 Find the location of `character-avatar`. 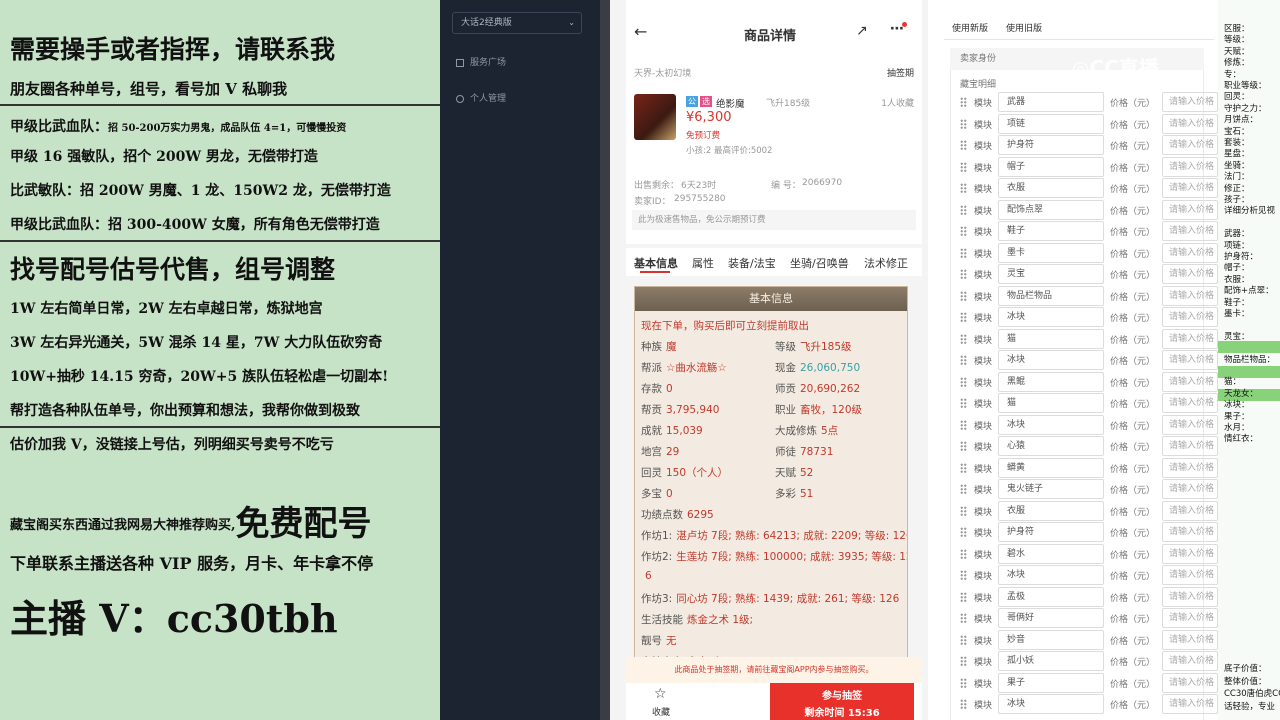

character-avatar is located at coordinates (655, 117).